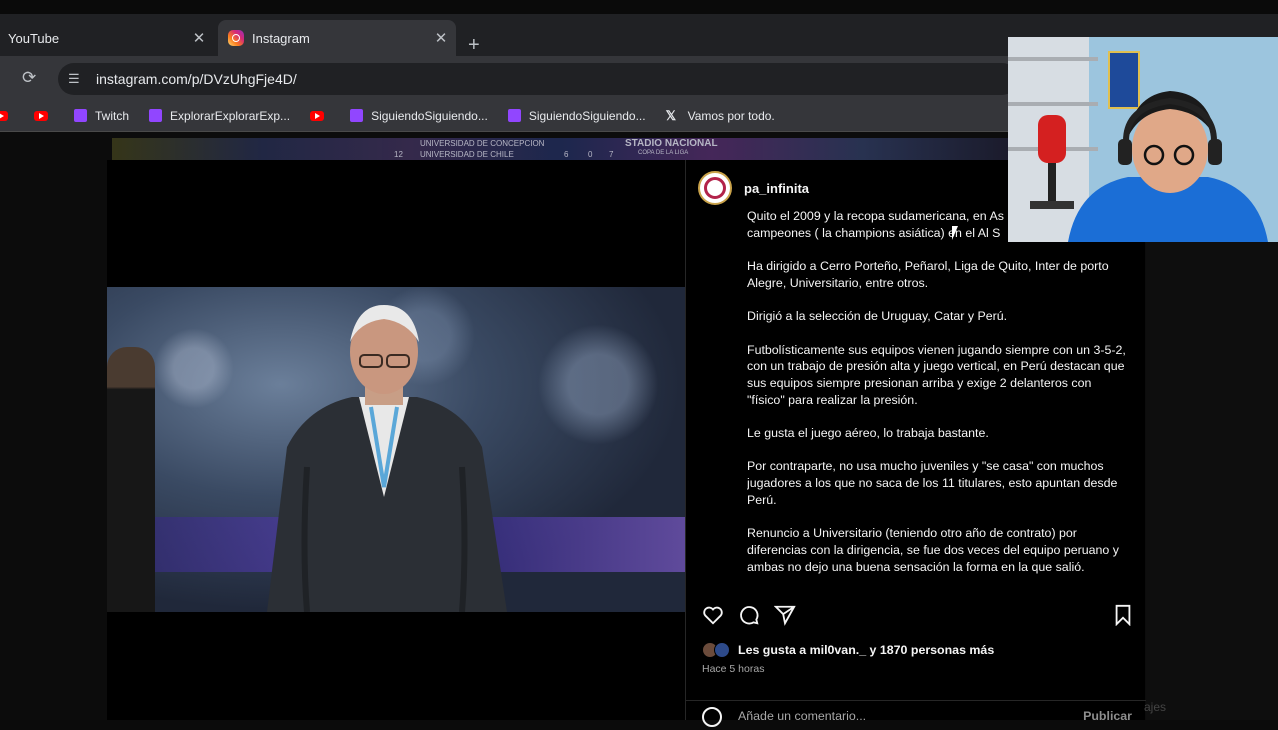 Image resolution: width=1278 pixels, height=730 pixels. What do you see at coordinates (785, 615) in the screenshot?
I see `share-icon` at bounding box center [785, 615].